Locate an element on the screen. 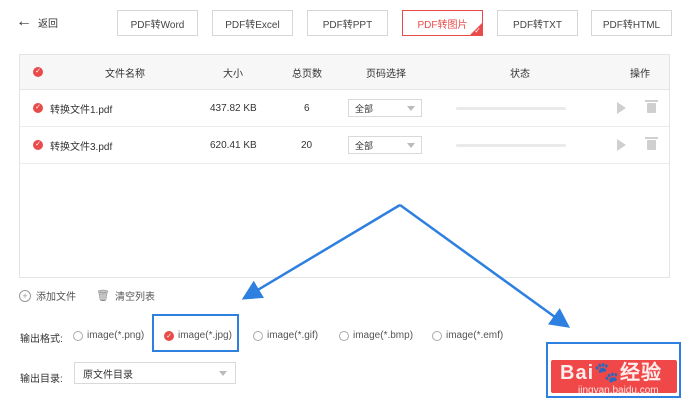 The image size is (692, 416). arrow-to-format is located at coordinates (321, 251).